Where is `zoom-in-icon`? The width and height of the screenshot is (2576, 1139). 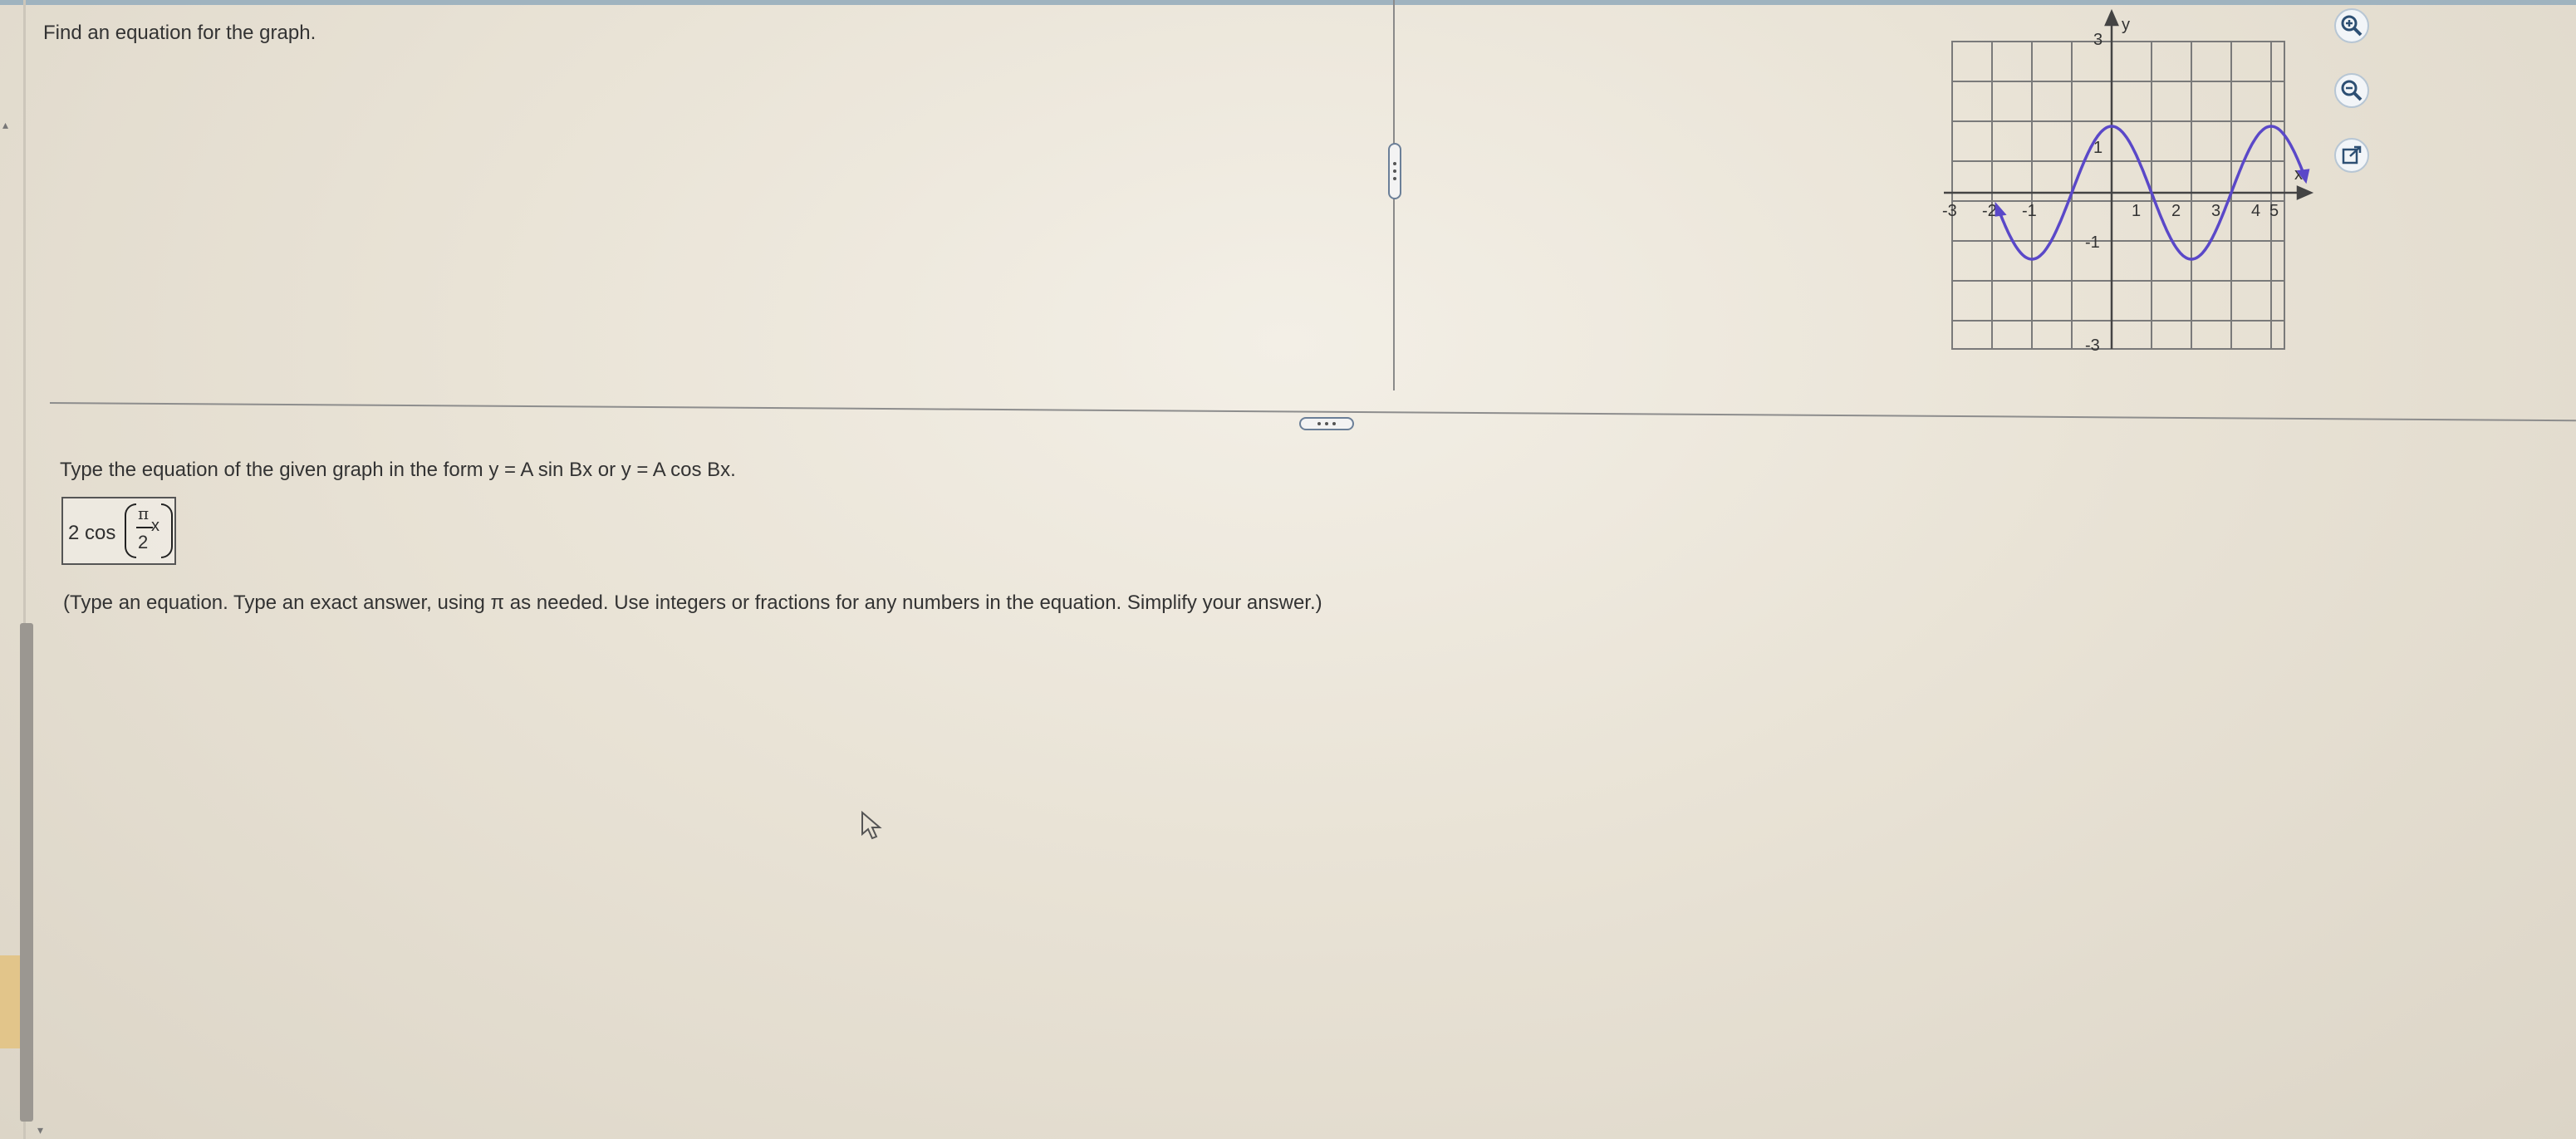
zoom-in-icon is located at coordinates (2352, 26).